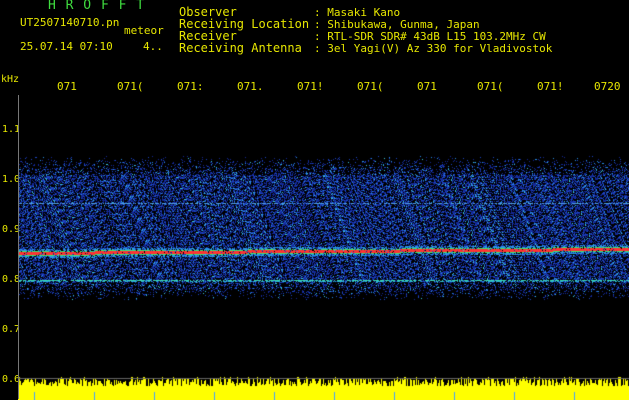  I want to click on antenna-label: Receiving Antenna, so click(240, 48).